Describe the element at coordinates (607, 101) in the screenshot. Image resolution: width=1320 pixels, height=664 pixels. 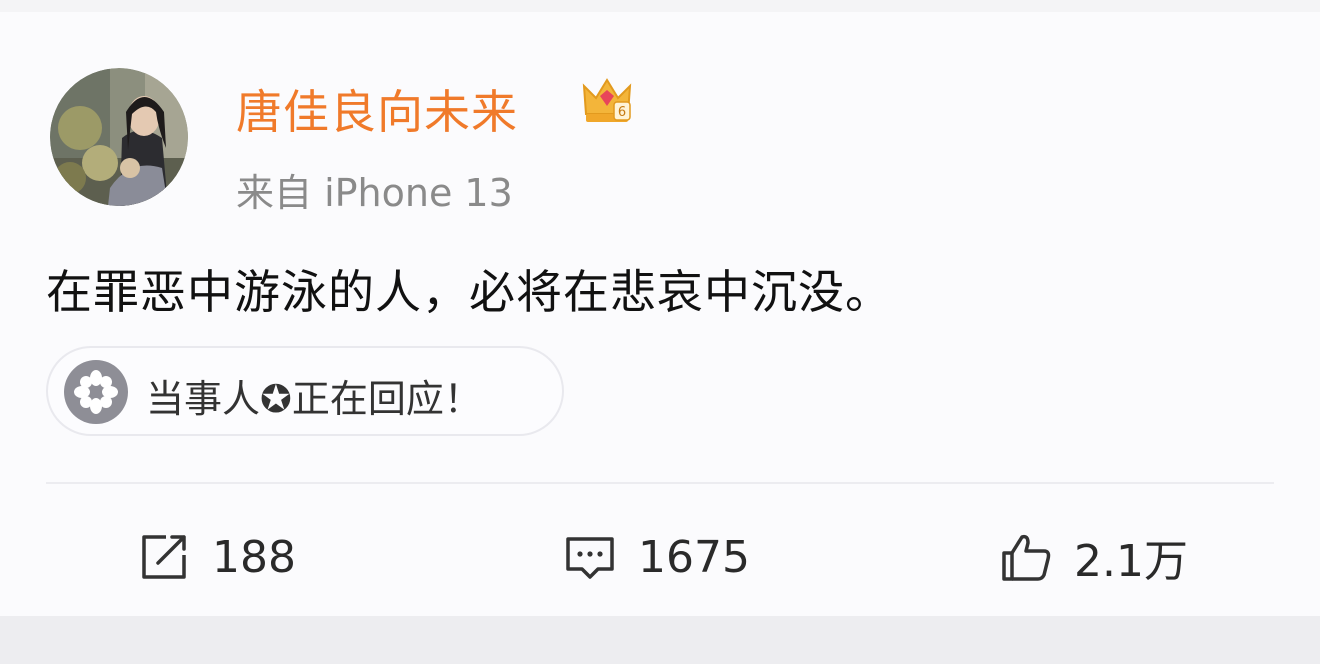
I see `crown-level-6-icon: 6` at that location.